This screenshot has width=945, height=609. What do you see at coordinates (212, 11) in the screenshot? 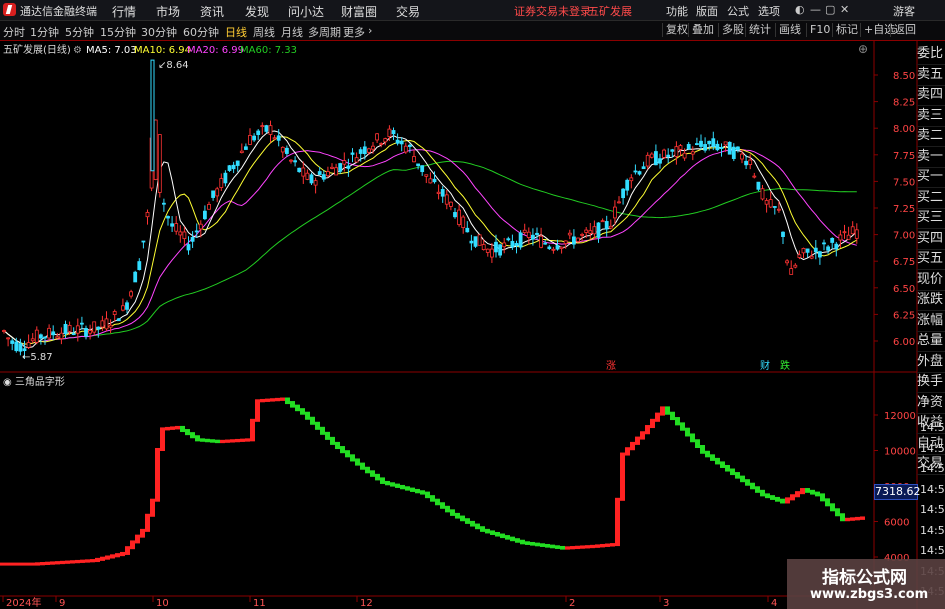
I see `menu-news: 资讯` at bounding box center [212, 11].